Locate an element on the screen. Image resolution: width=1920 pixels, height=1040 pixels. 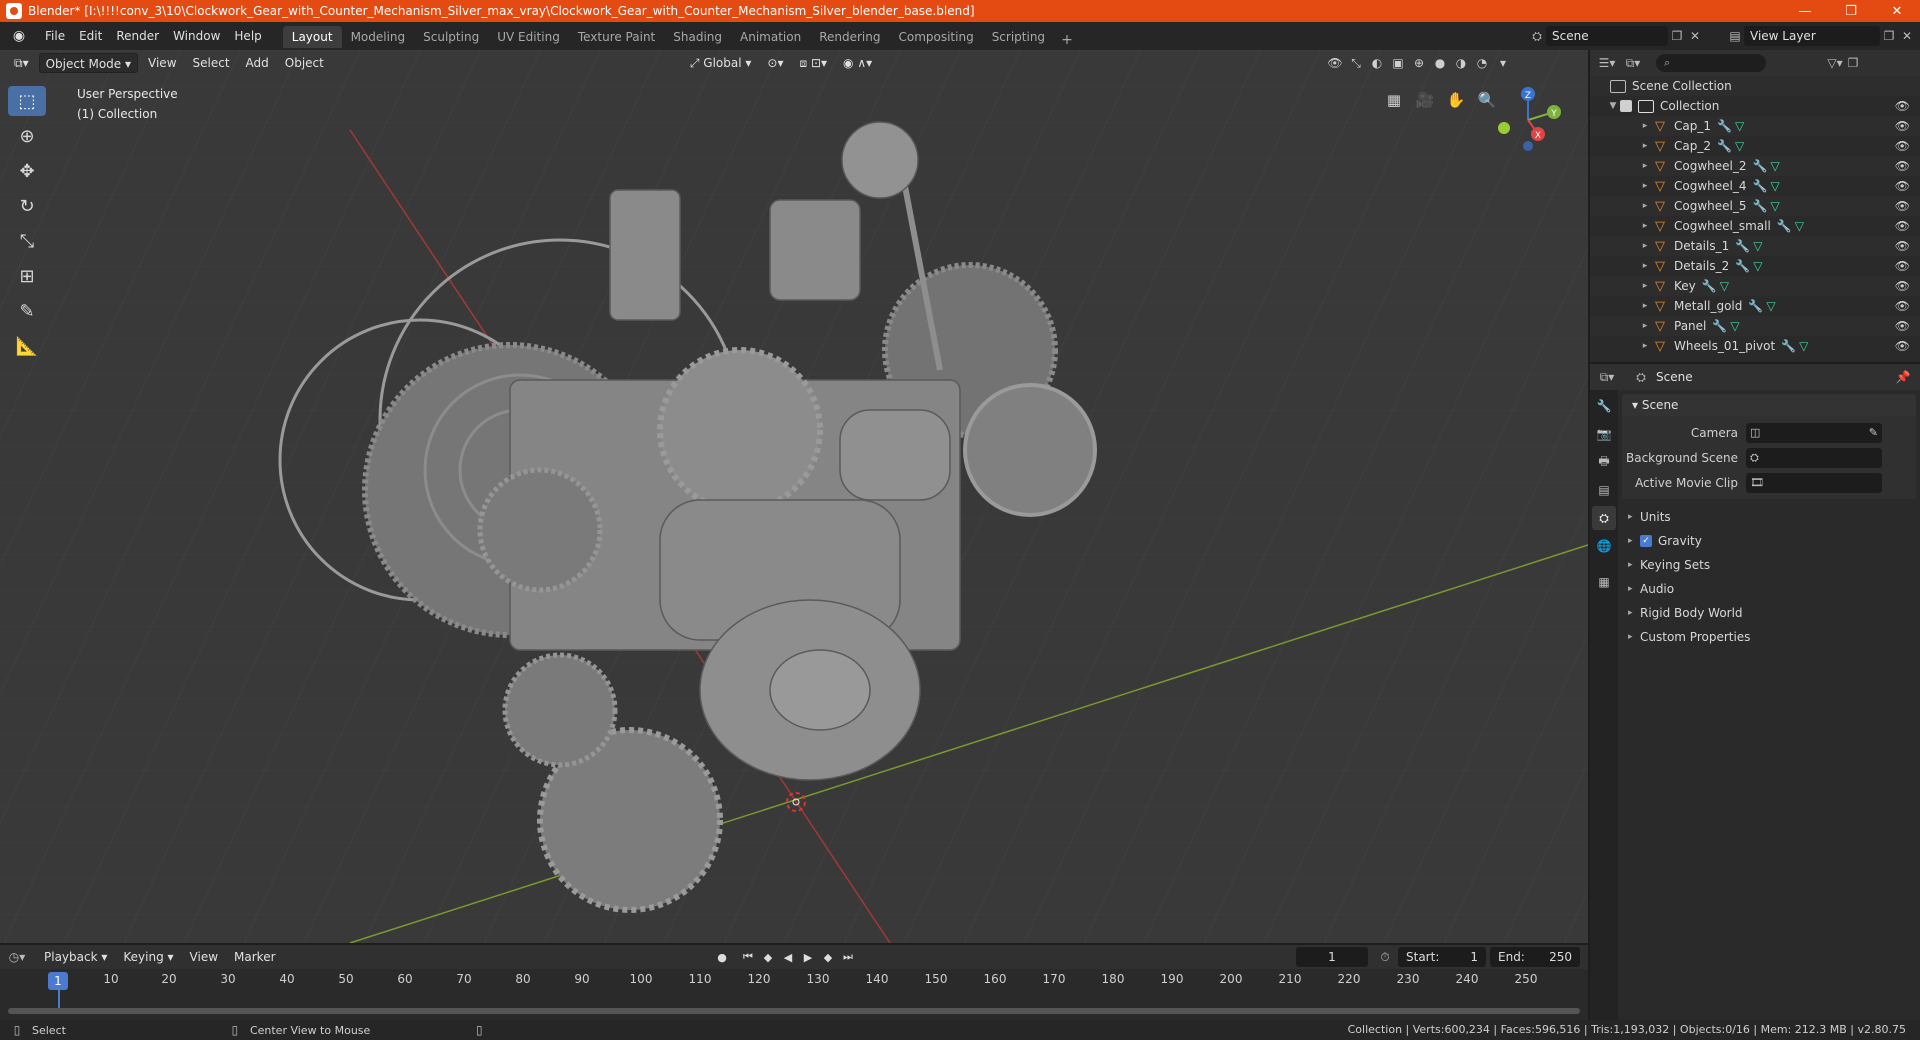
menu-help: Help is located at coordinates (247, 36).